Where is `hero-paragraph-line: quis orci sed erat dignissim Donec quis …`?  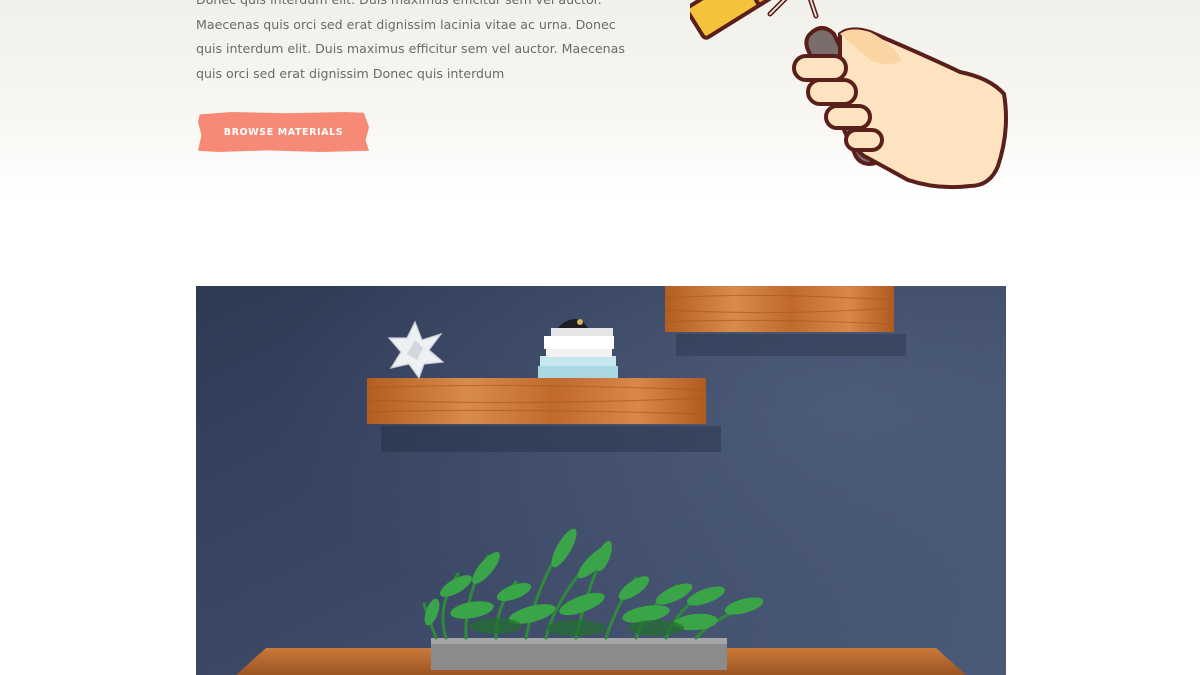
hero-paragraph-line: quis orci sed erat dignissim Donec quis … is located at coordinates (350, 73).